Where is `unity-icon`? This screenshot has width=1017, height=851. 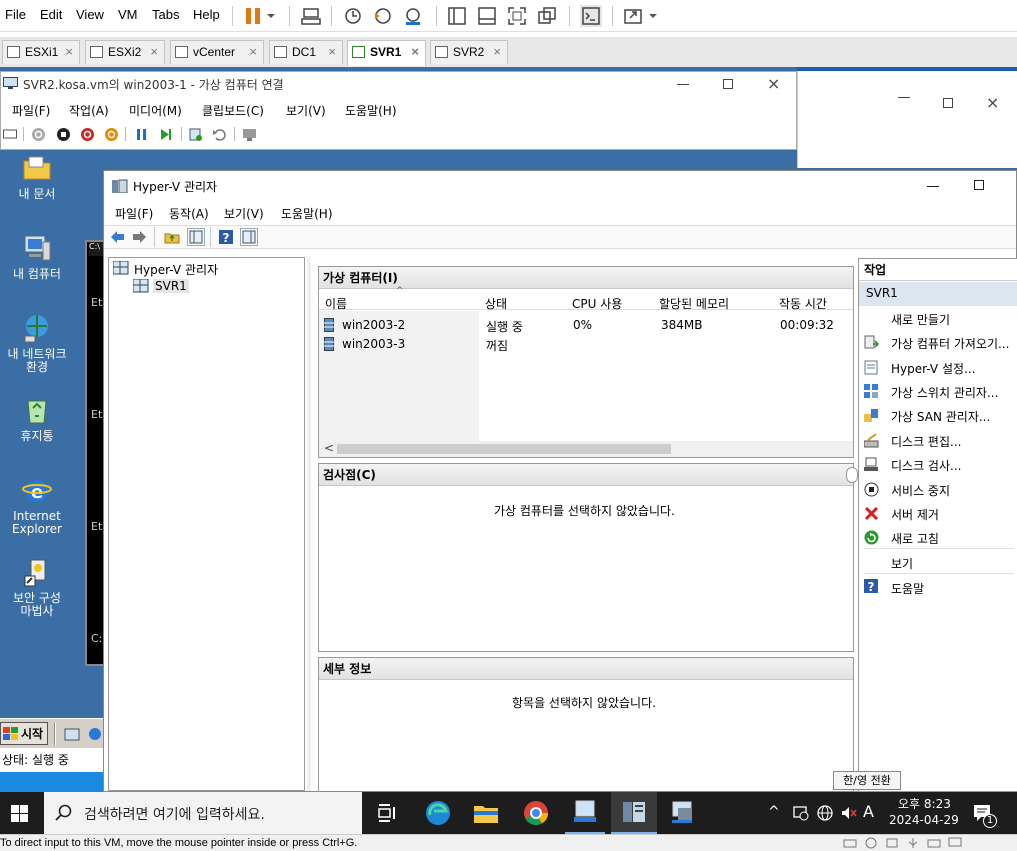 unity-icon is located at coordinates (547, 16).